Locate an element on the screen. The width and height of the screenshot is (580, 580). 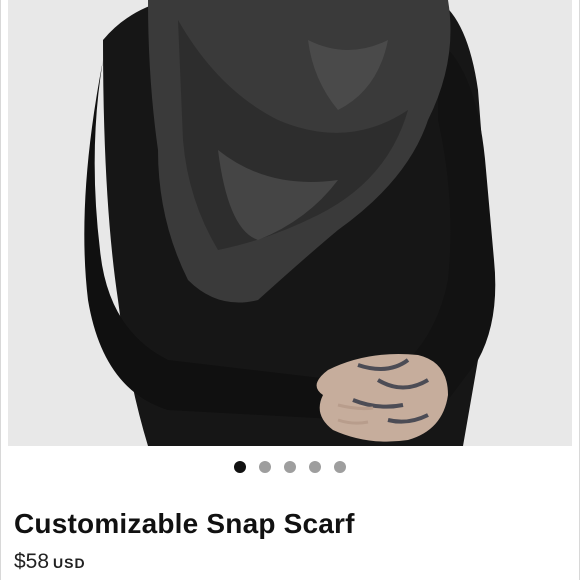
carousel-indicators is located at coordinates (290, 467).